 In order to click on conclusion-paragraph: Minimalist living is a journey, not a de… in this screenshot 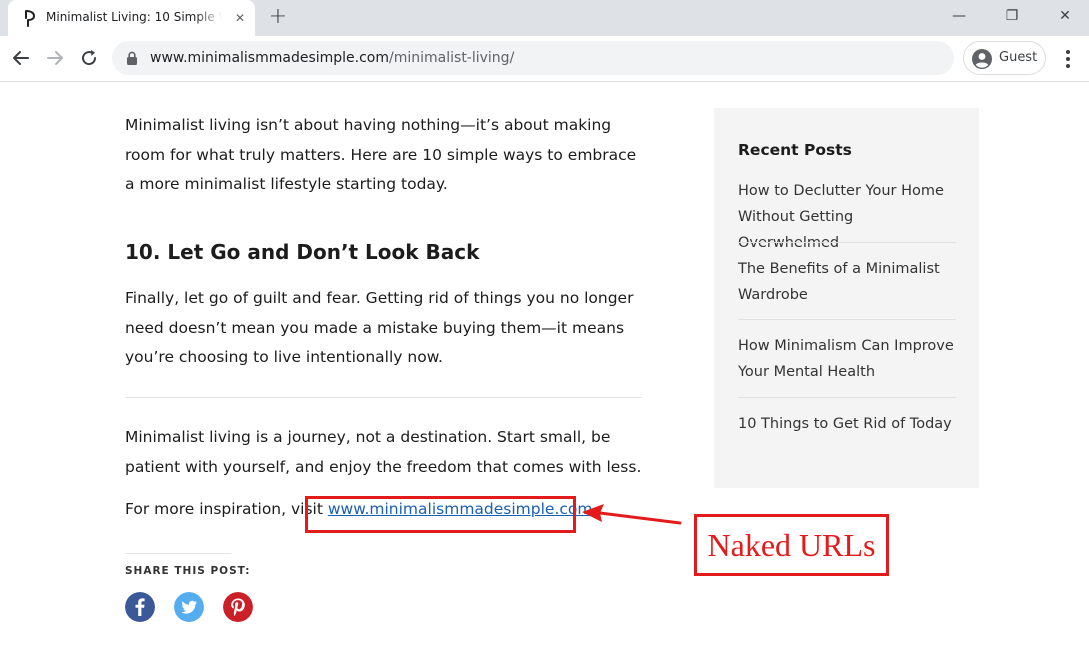, I will do `click(383, 452)`.